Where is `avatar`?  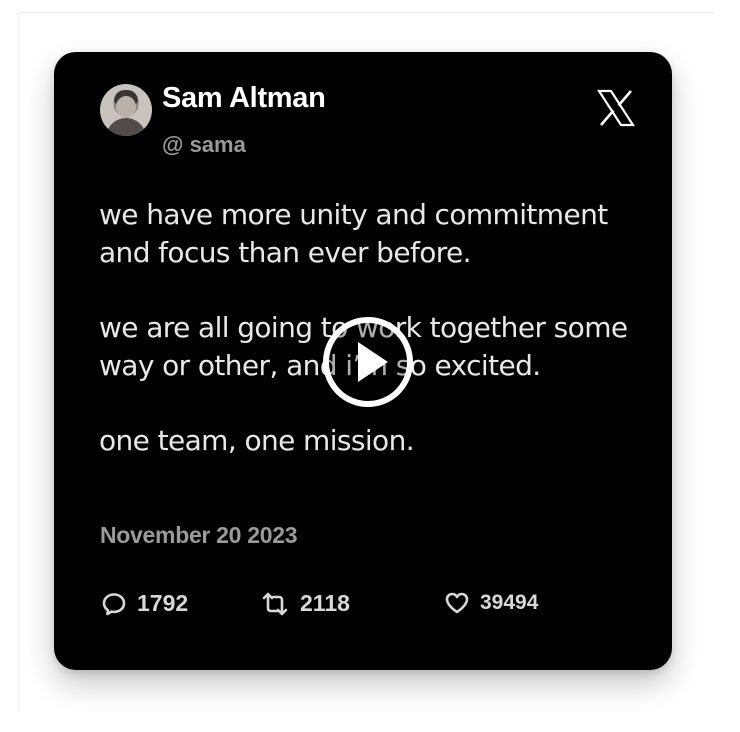 avatar is located at coordinates (126, 110).